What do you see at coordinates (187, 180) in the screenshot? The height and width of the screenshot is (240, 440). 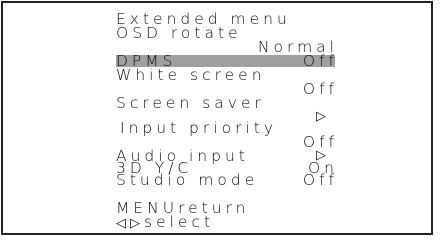 I see `studio-mode-label: Studio mode` at bounding box center [187, 180].